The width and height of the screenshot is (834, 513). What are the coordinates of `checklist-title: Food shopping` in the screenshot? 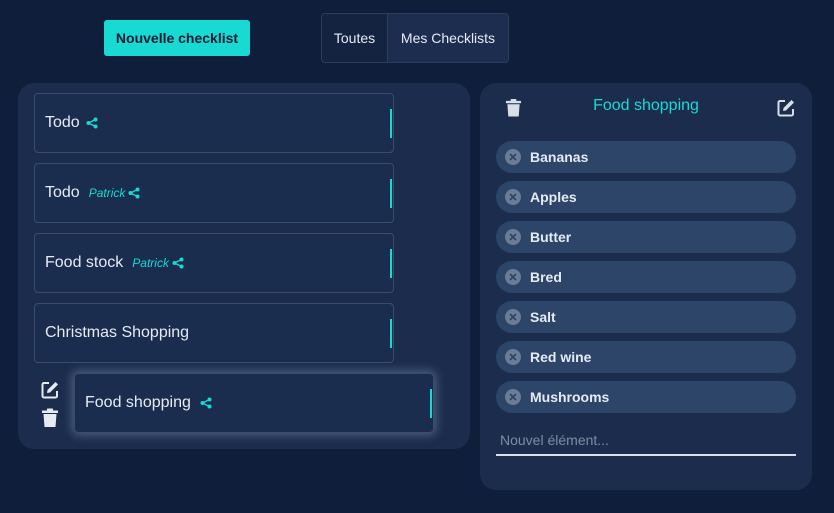 It's located at (138, 402).